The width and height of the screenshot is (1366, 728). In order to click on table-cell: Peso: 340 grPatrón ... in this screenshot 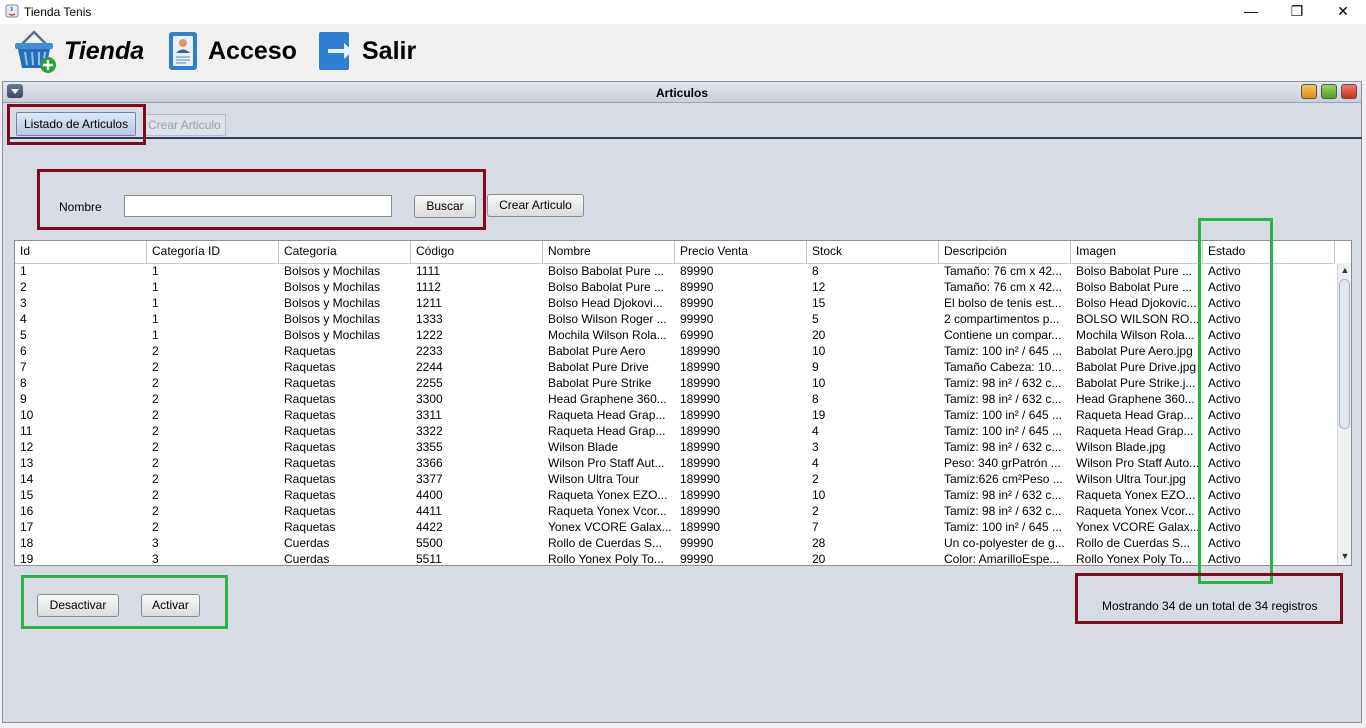, I will do `click(1002, 463)`.